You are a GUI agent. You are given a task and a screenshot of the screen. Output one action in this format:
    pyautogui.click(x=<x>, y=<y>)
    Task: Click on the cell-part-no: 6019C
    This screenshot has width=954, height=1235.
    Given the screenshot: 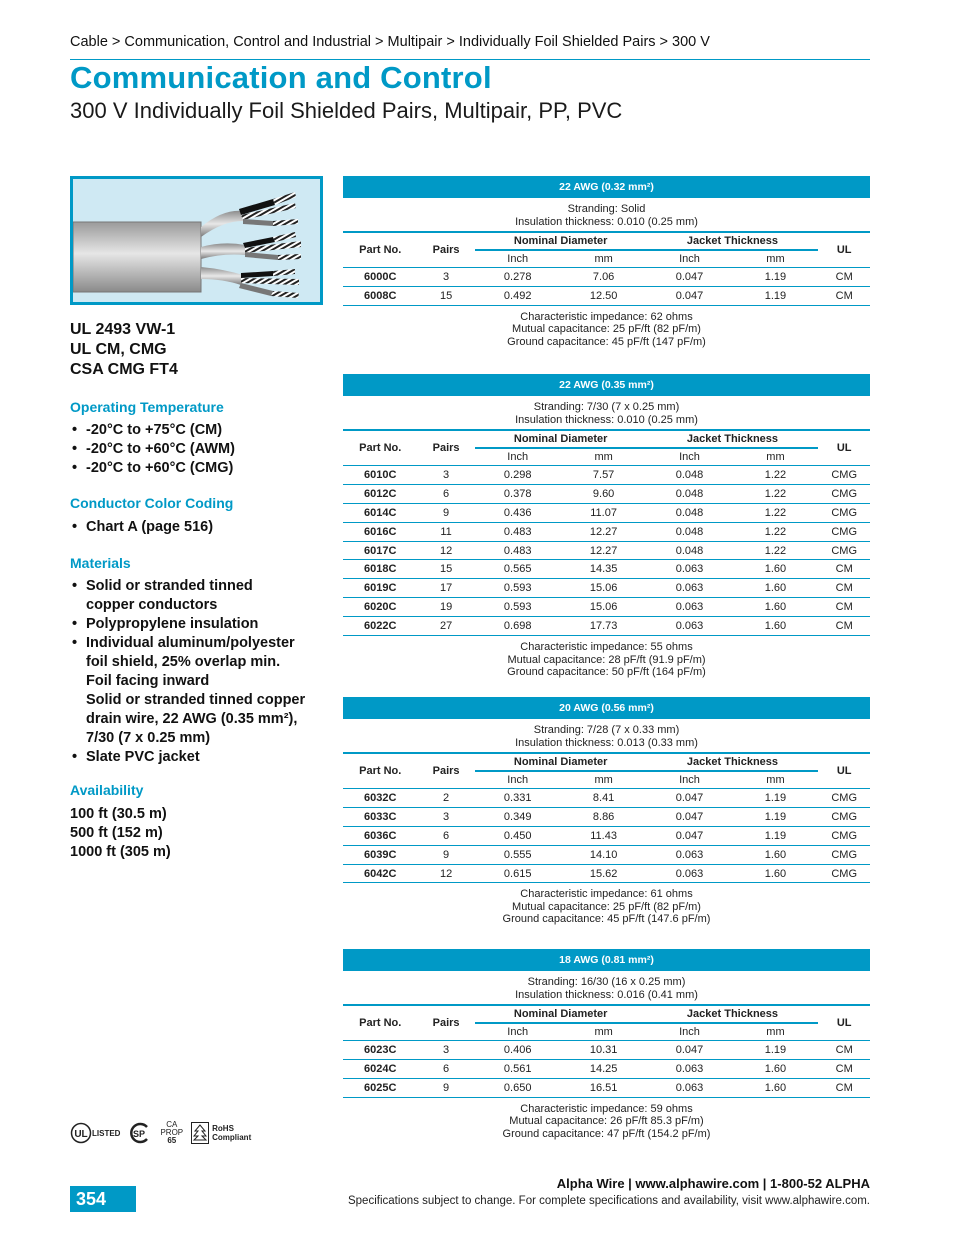 What is the action you would take?
    pyautogui.click(x=380, y=588)
    